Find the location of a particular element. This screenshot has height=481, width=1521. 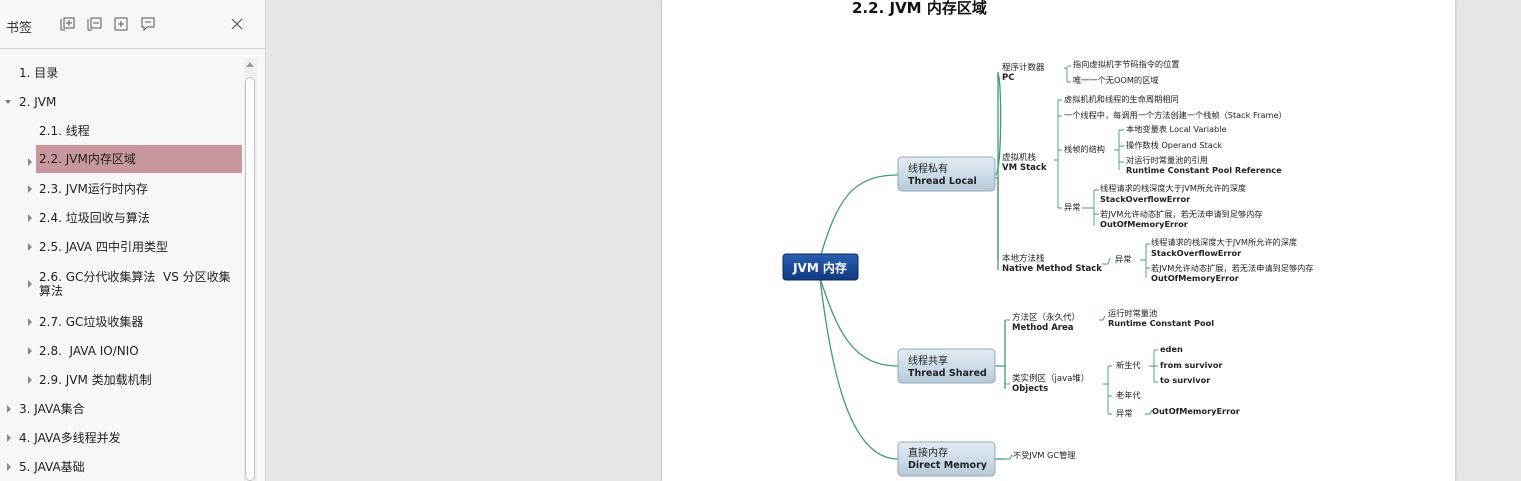

node-method-area-cn: 方法区（永久代） is located at coordinates (1046, 317).